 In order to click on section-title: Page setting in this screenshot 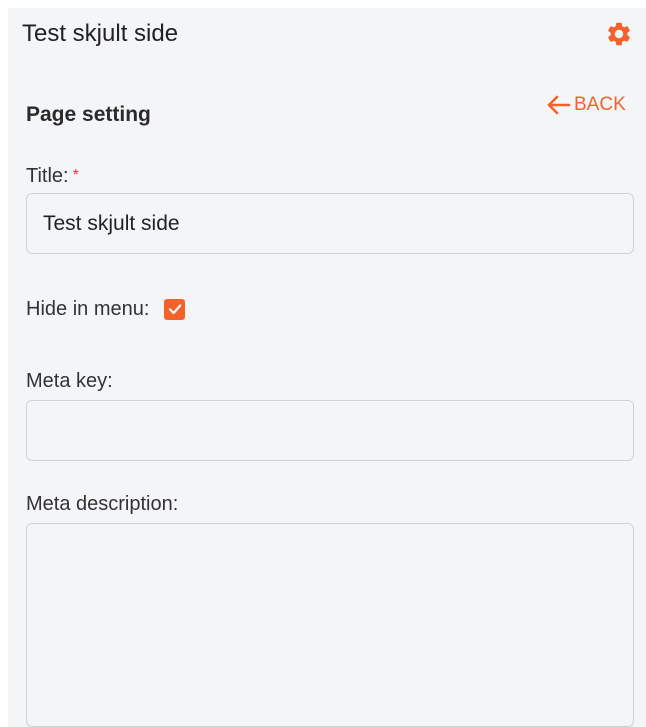, I will do `click(88, 114)`.